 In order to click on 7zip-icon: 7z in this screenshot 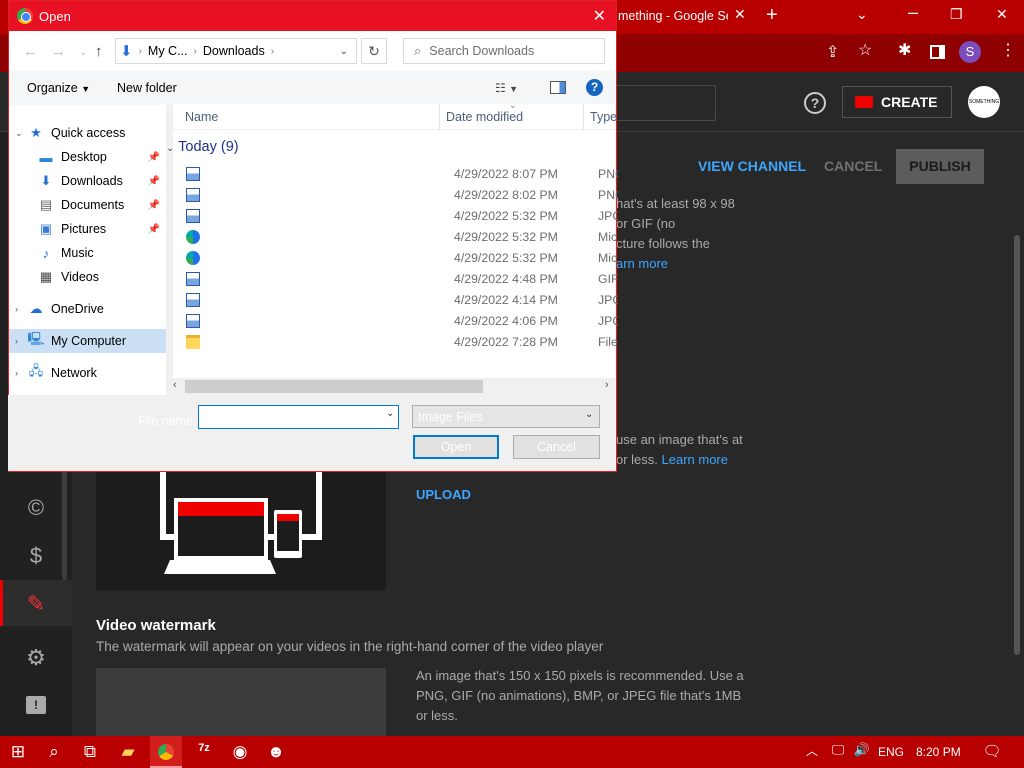, I will do `click(204, 748)`.